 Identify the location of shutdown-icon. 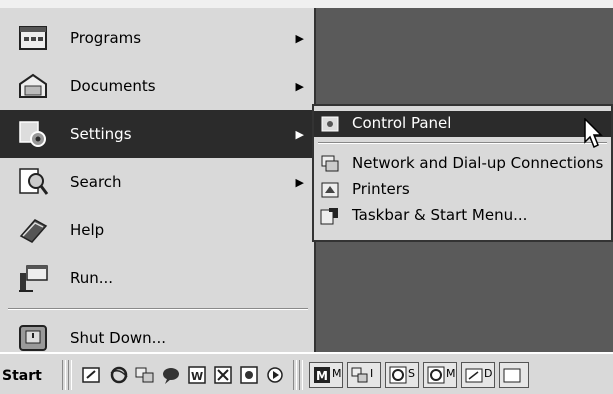
(33, 338).